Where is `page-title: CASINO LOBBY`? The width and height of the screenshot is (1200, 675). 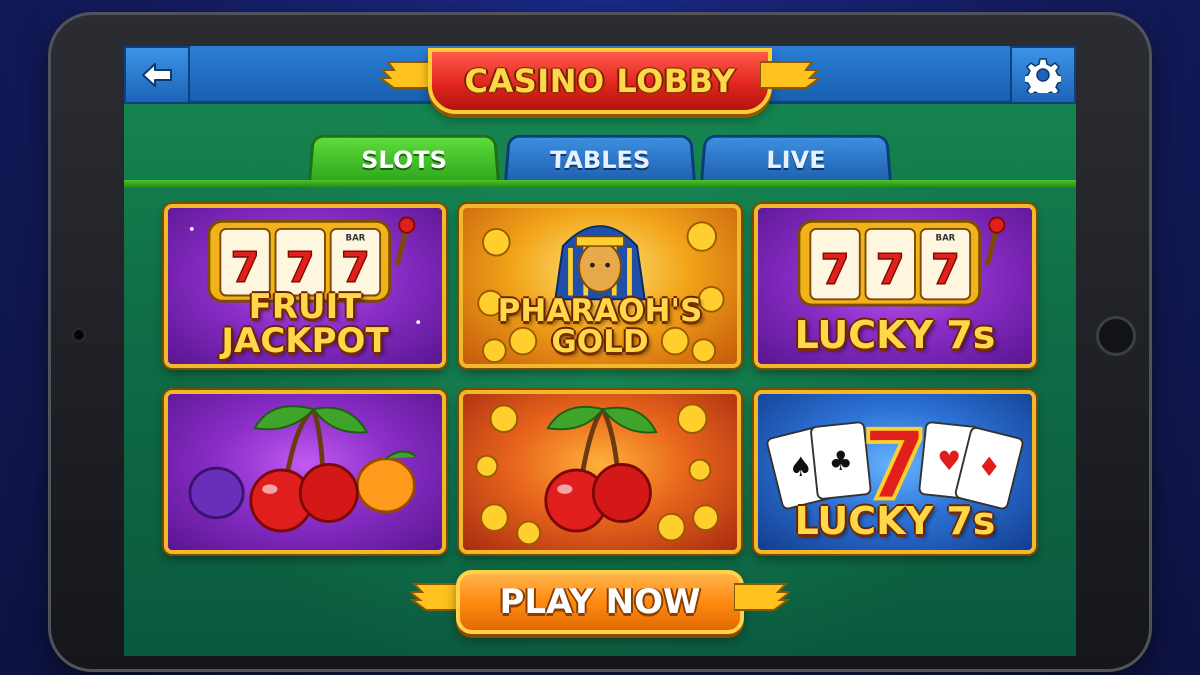 page-title: CASINO LOBBY is located at coordinates (600, 81).